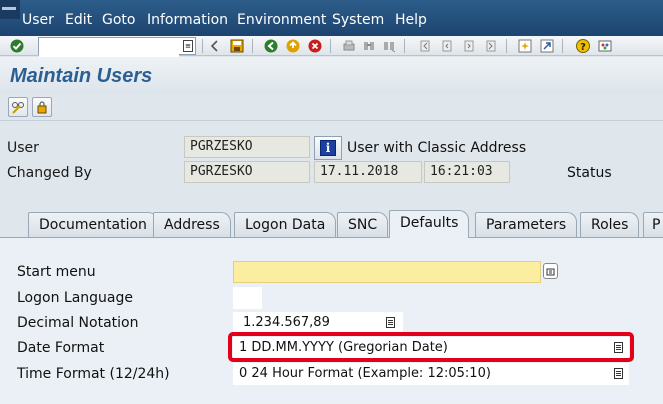 The image size is (663, 404). Describe the element at coordinates (215, 45) in the screenshot. I see `back-nav-icon` at that location.